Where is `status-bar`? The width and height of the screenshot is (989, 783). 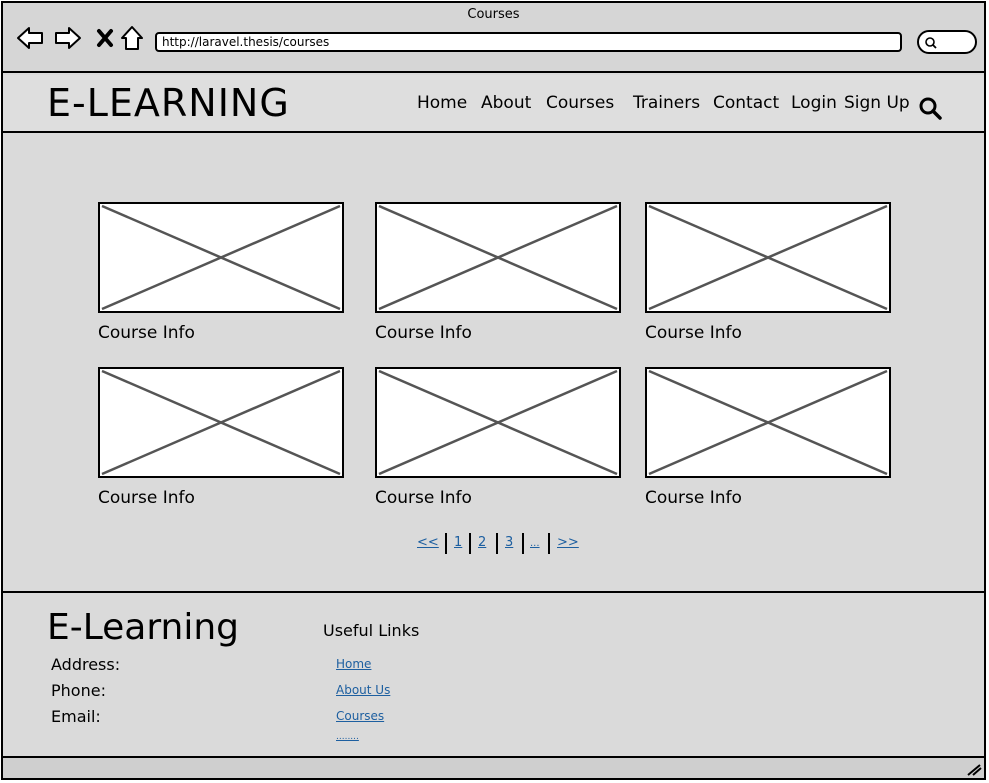 status-bar is located at coordinates (493, 768).